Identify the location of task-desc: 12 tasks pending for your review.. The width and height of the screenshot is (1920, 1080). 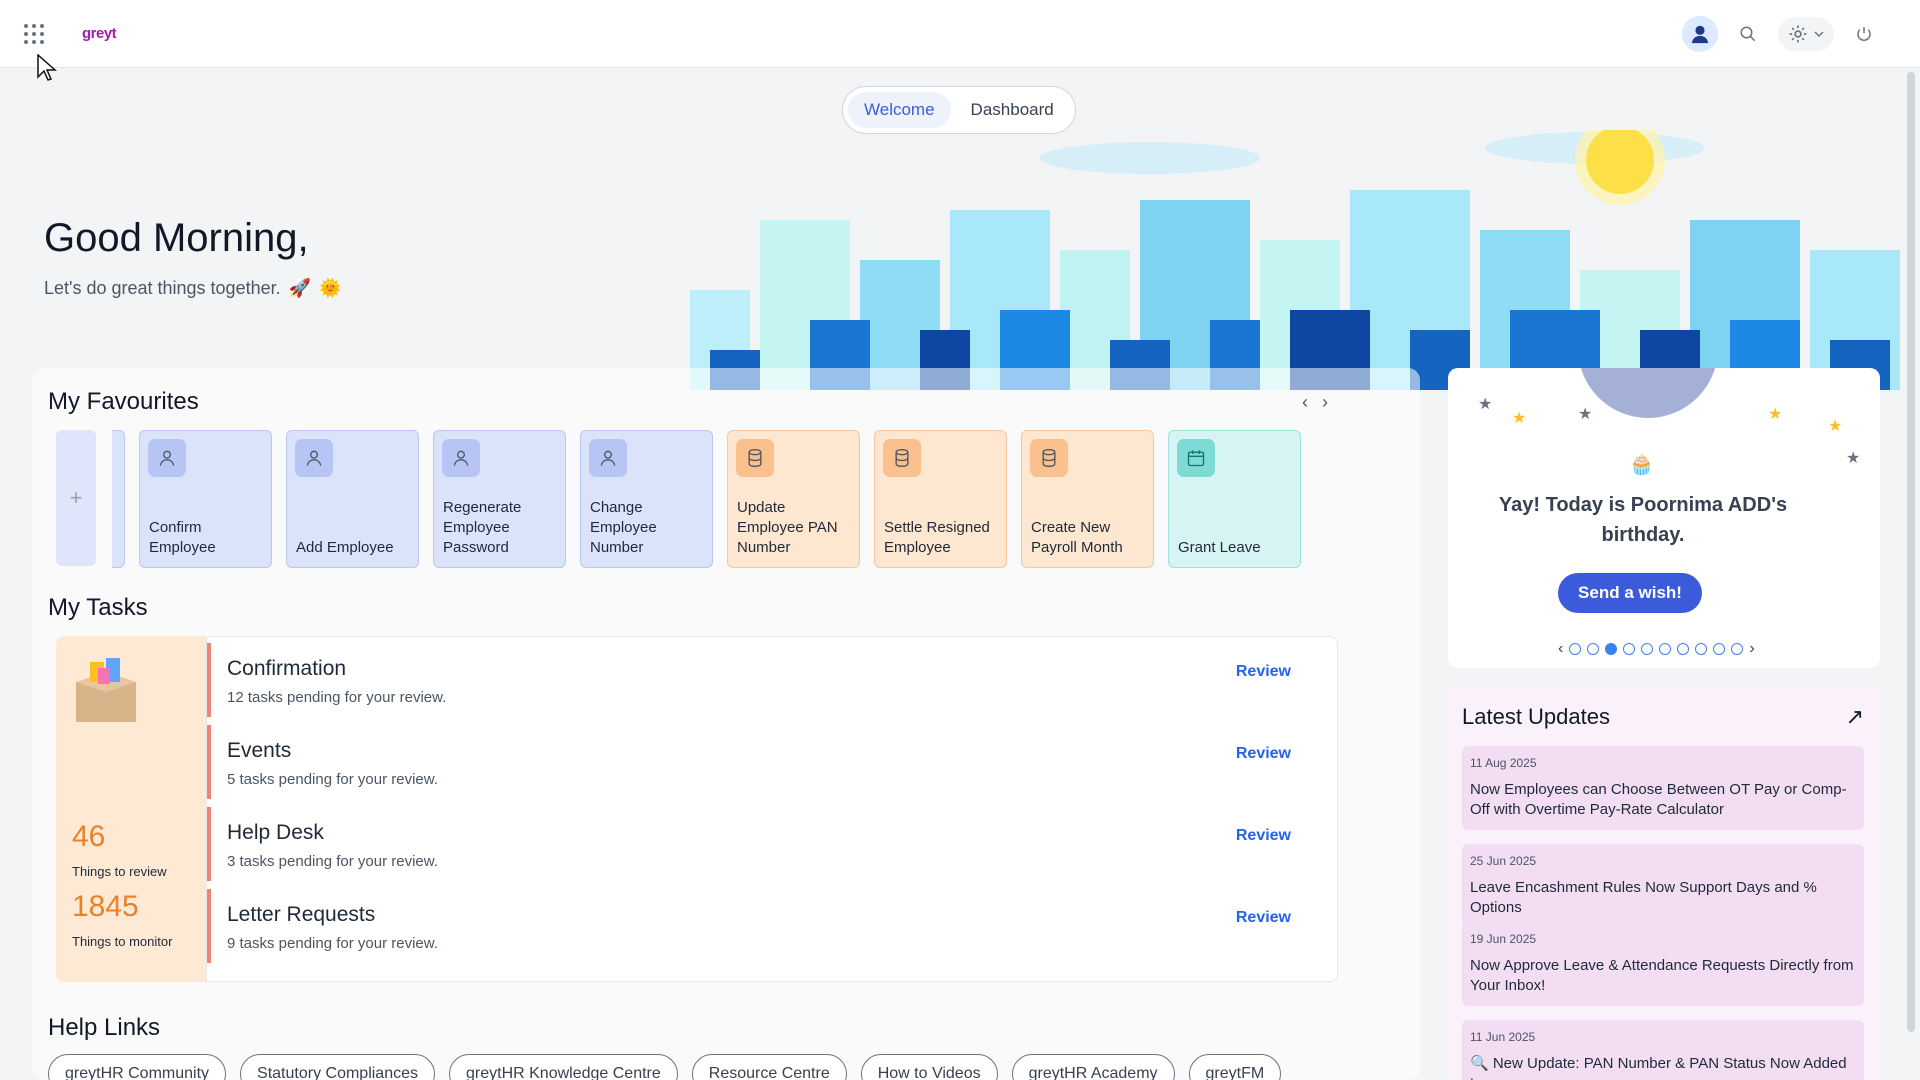
(337, 697).